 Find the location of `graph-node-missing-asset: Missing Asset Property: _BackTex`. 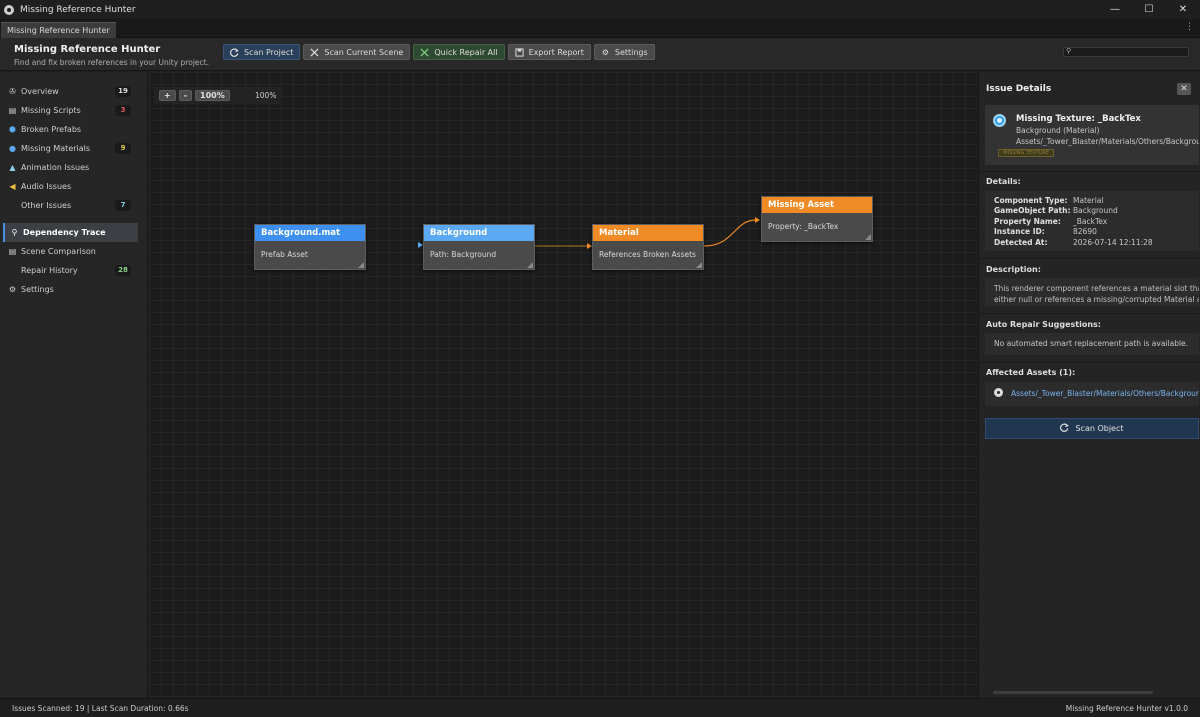

graph-node-missing-asset: Missing Asset Property: _BackTex is located at coordinates (817, 219).